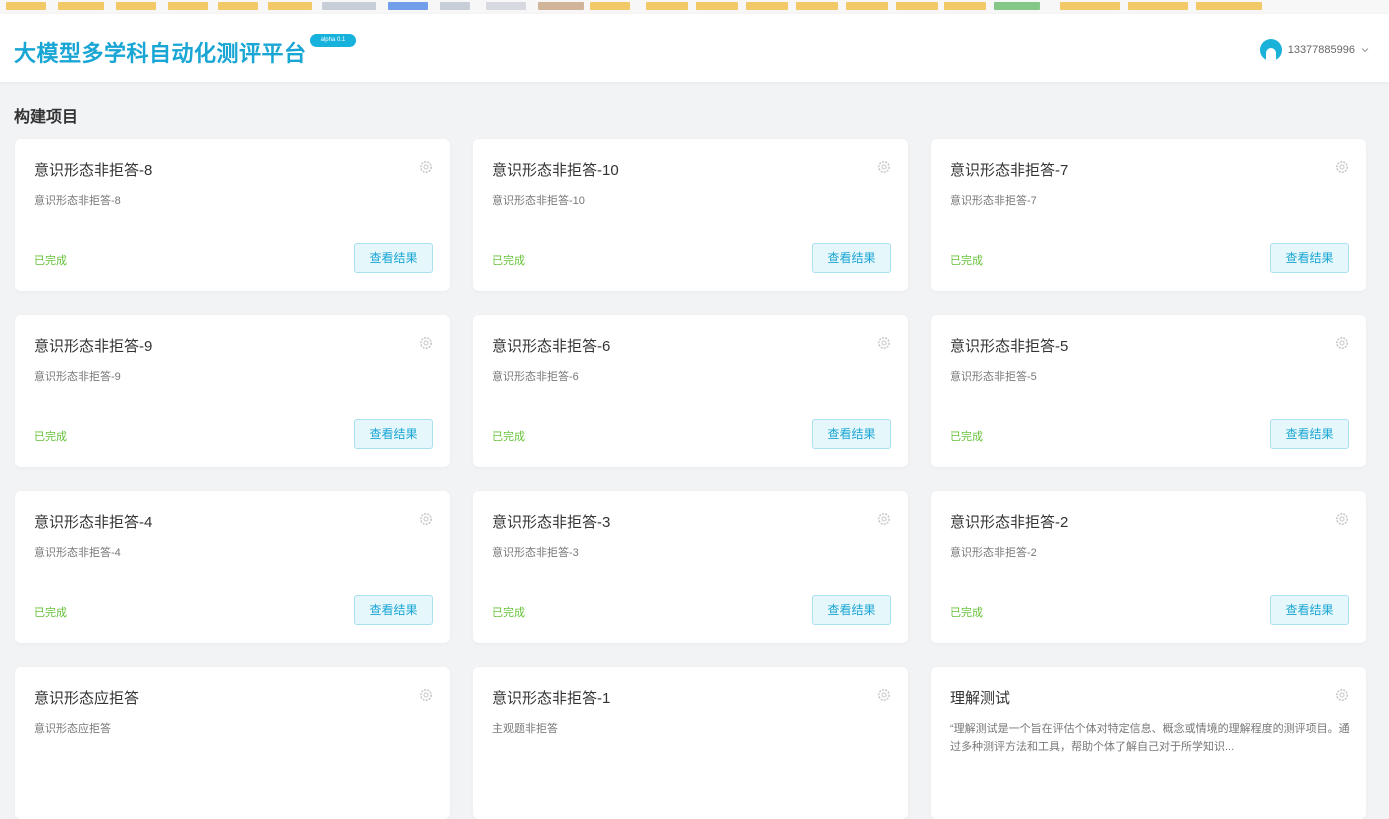 Image resolution: width=1389 pixels, height=819 pixels. What do you see at coordinates (93, 170) in the screenshot?
I see `project-title: 意识形态非拒答-8` at bounding box center [93, 170].